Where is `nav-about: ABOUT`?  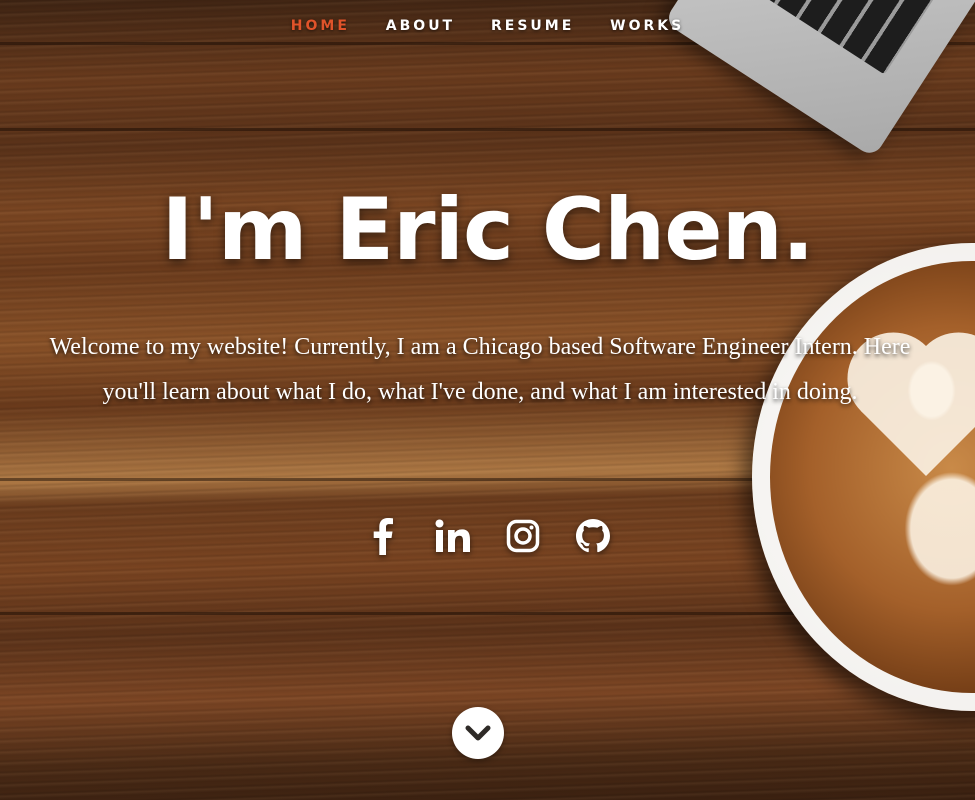 nav-about: ABOUT is located at coordinates (420, 26).